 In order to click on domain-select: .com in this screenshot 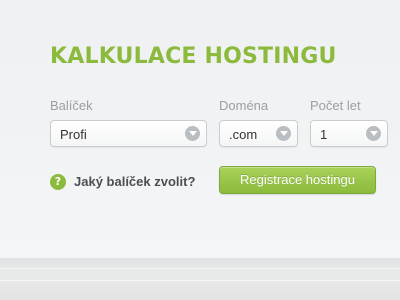, I will do `click(258, 133)`.